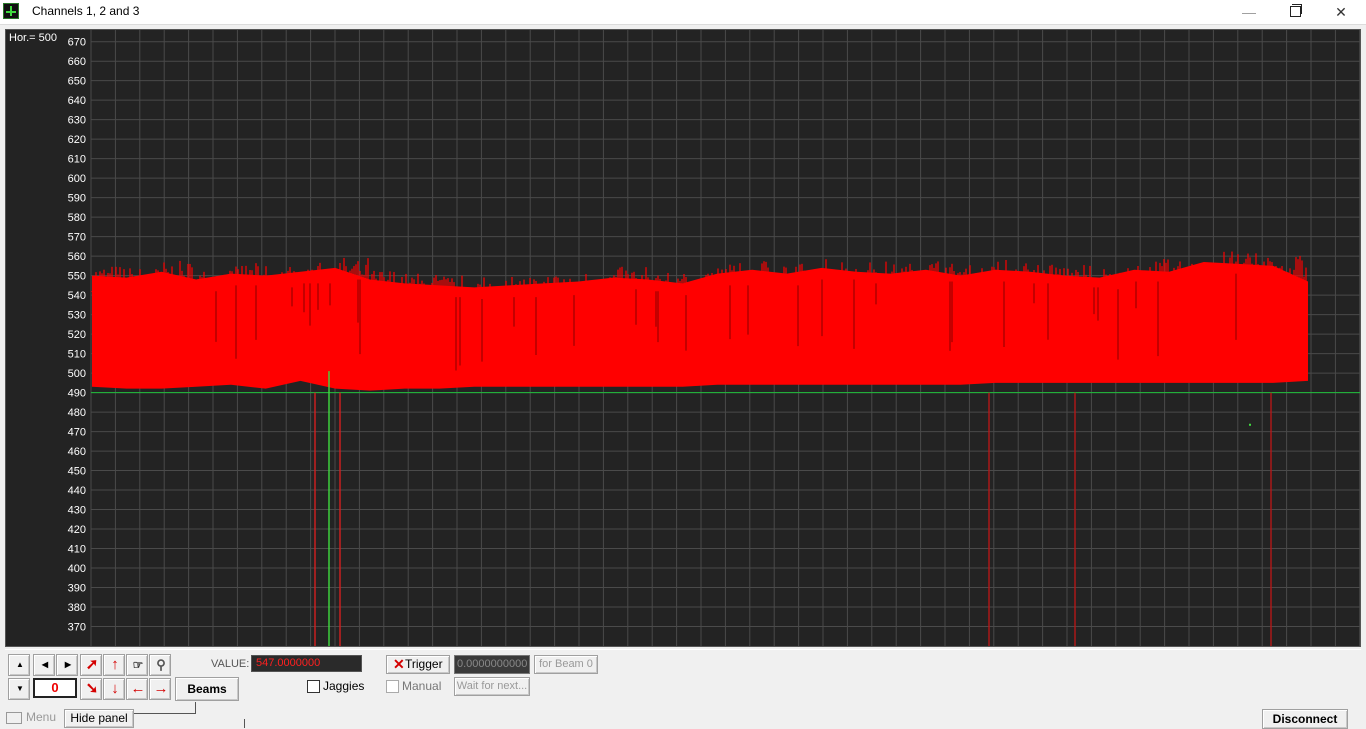  I want to click on hand-pointer-icon: ☞, so click(138, 665).